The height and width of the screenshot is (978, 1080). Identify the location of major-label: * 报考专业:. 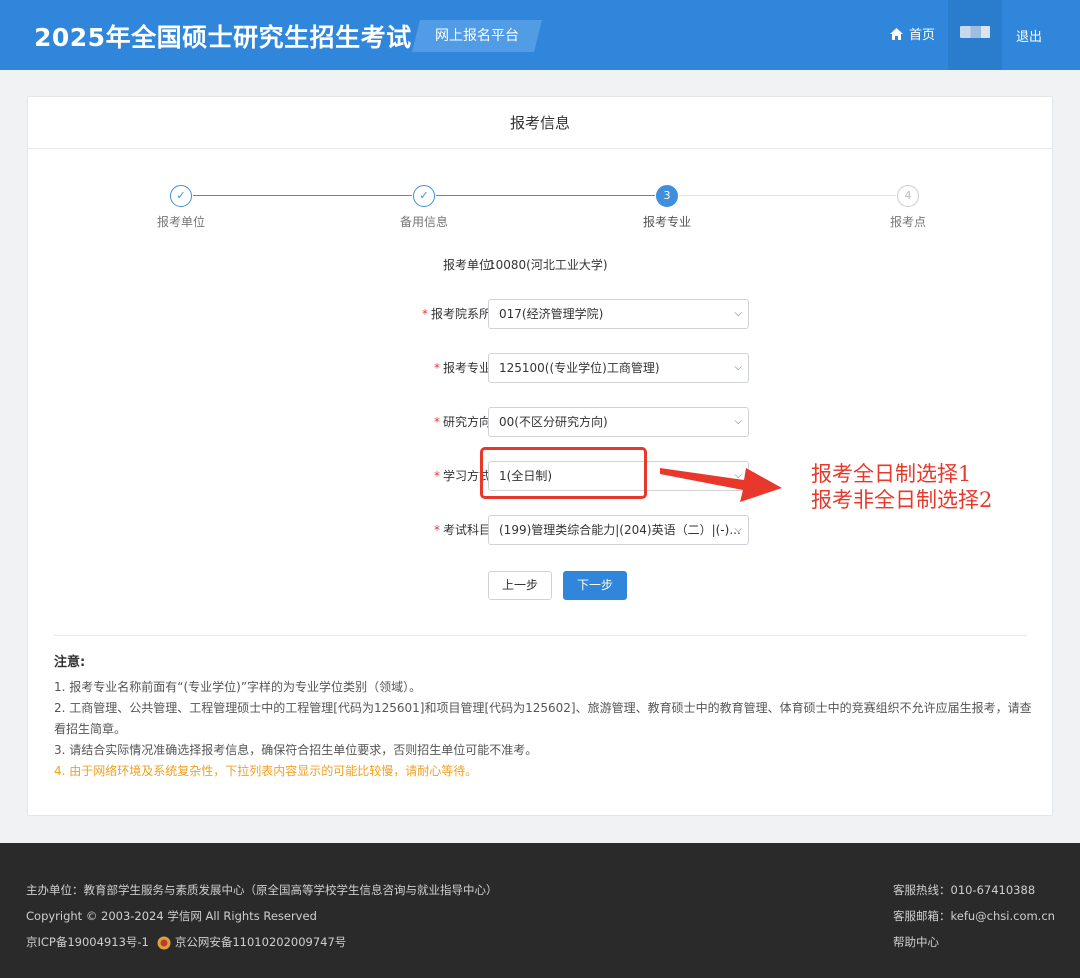
(464, 368).